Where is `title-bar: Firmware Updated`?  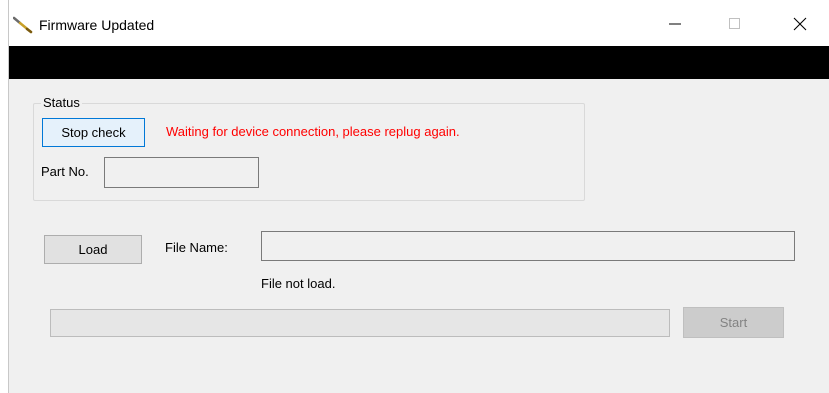
title-bar: Firmware Updated is located at coordinates (419, 23).